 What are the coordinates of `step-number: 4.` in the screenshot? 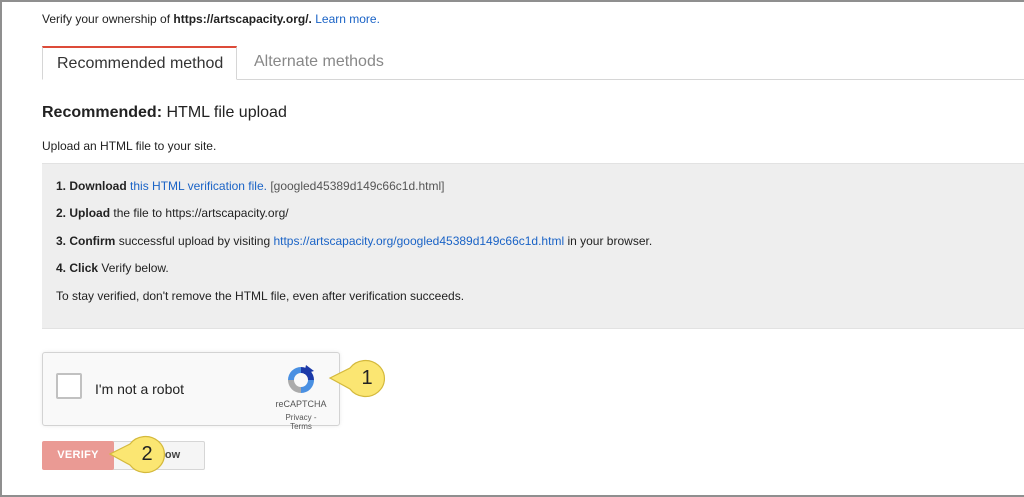 It's located at (61, 268).